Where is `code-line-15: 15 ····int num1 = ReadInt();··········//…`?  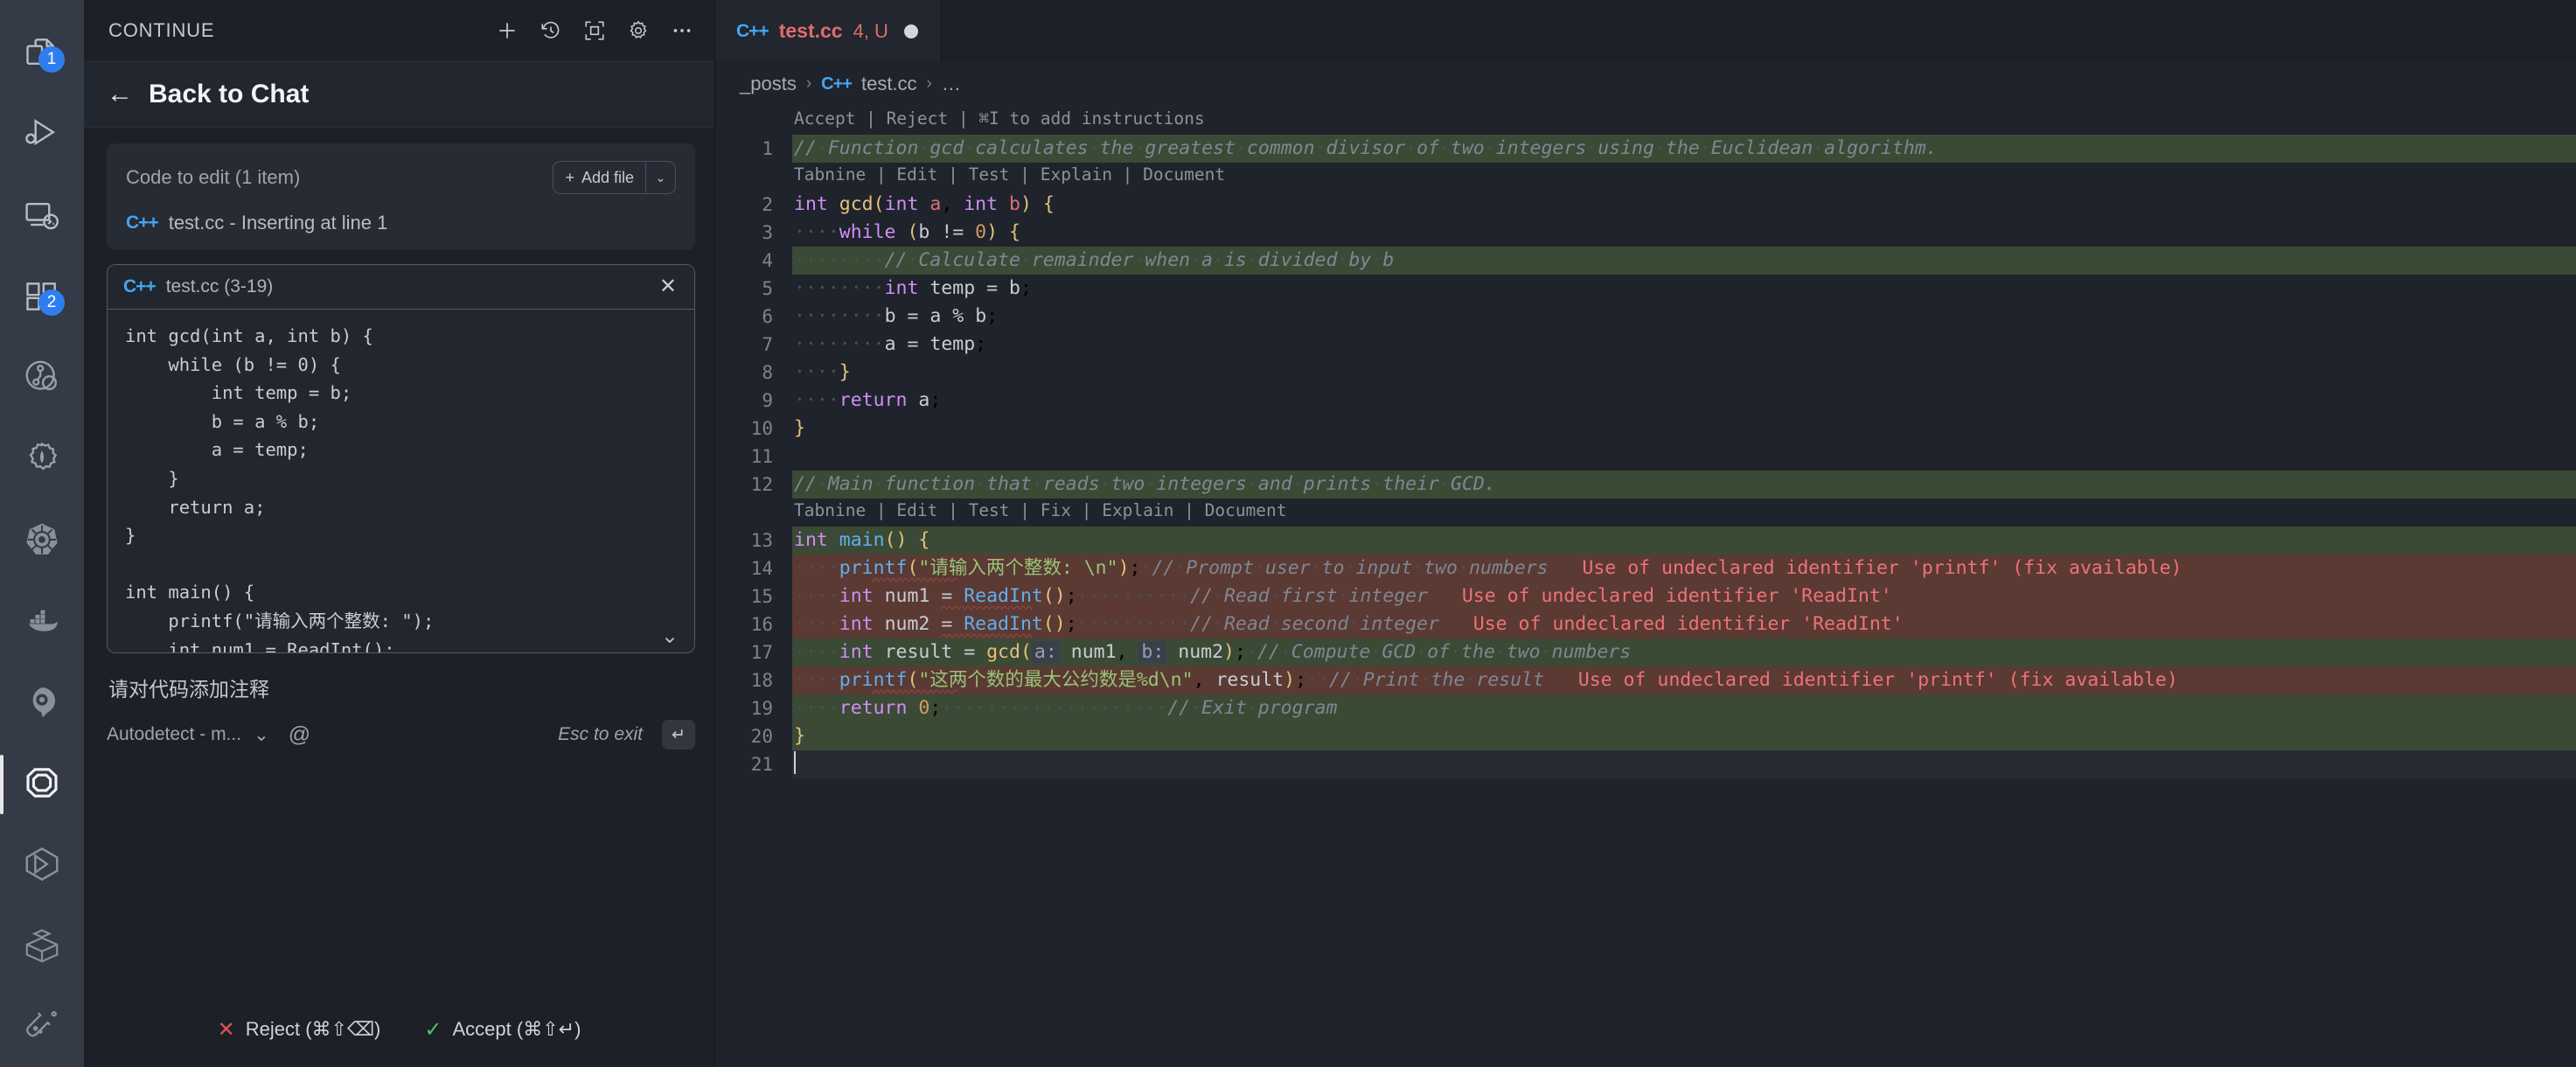
code-line-15: 15 ····int num1 = ReadInt();··········//… is located at coordinates (1645, 596).